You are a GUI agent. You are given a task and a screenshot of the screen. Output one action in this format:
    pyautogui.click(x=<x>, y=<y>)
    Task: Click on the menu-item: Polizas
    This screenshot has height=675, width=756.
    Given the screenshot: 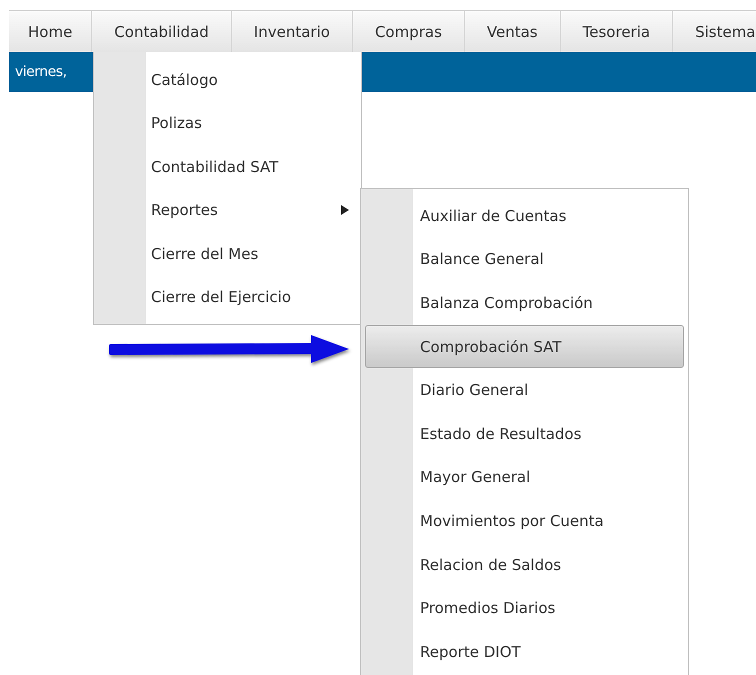 What is the action you would take?
    pyautogui.click(x=227, y=123)
    